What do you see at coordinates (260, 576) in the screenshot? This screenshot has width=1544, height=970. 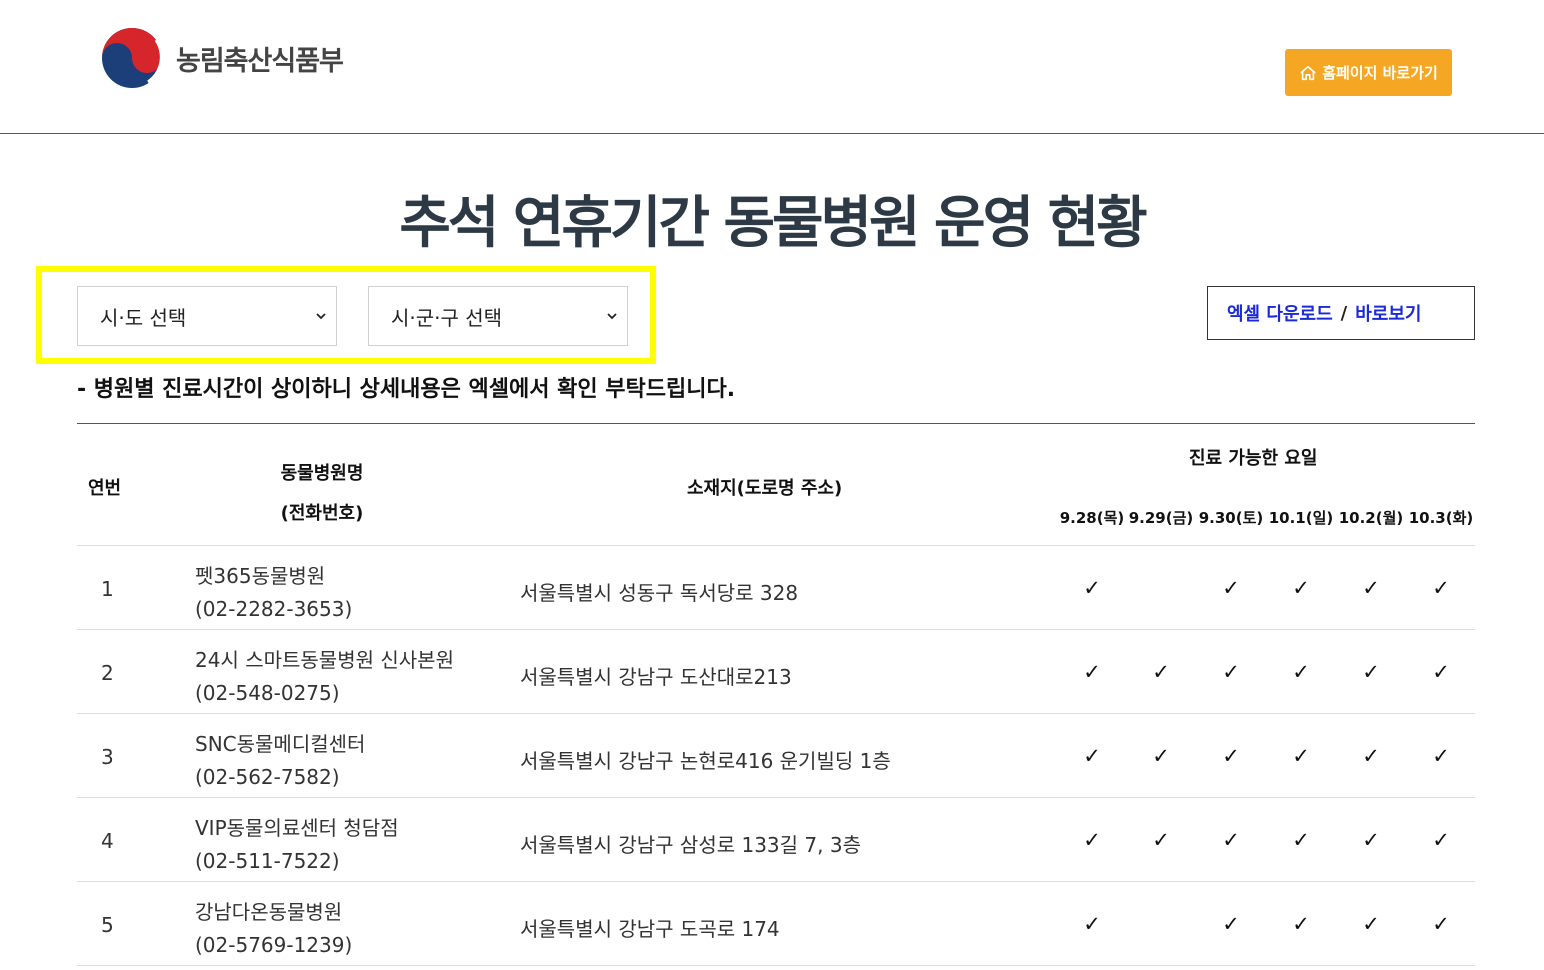 I see `hospital-name: 펫365동물병원` at bounding box center [260, 576].